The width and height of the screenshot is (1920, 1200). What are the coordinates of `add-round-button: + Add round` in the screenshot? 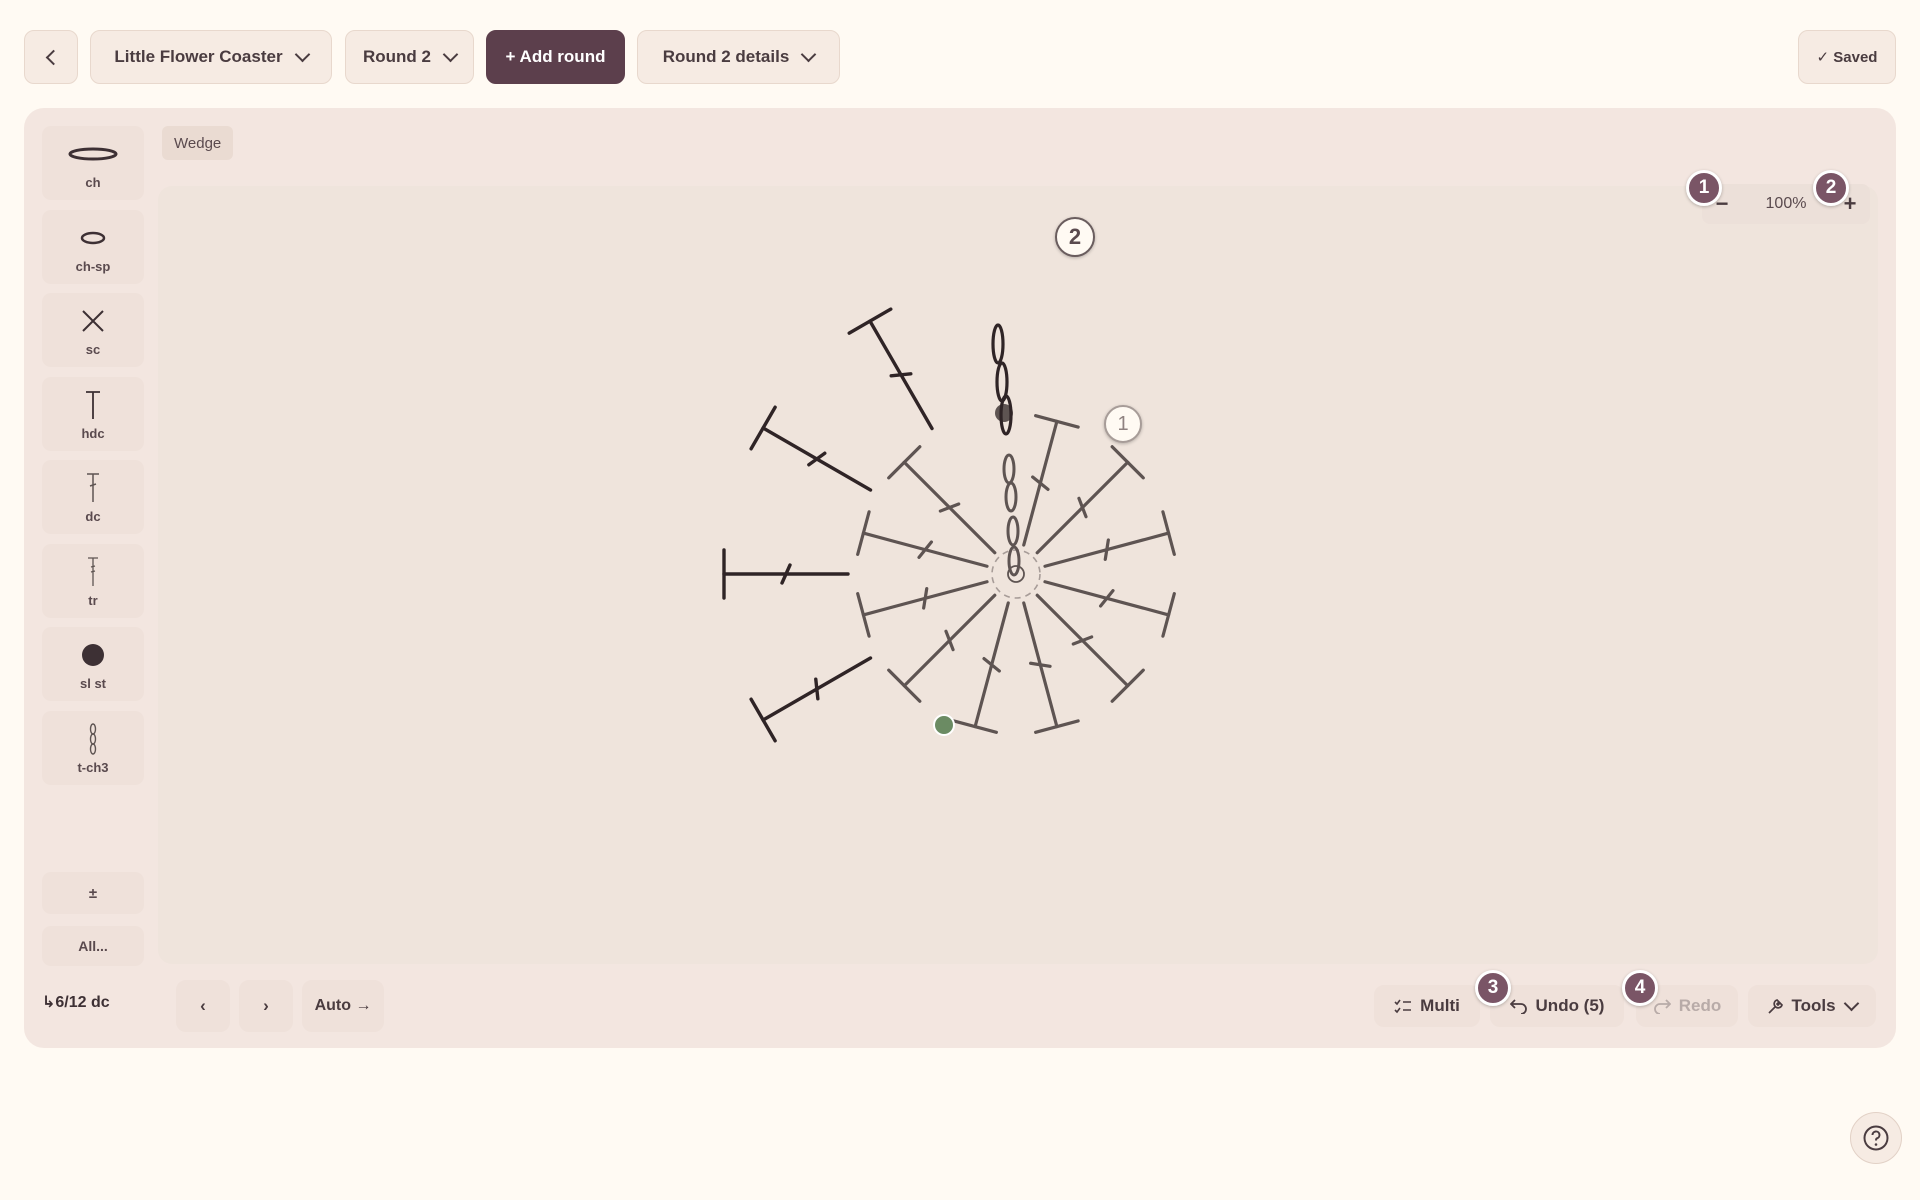 It's located at (555, 57).